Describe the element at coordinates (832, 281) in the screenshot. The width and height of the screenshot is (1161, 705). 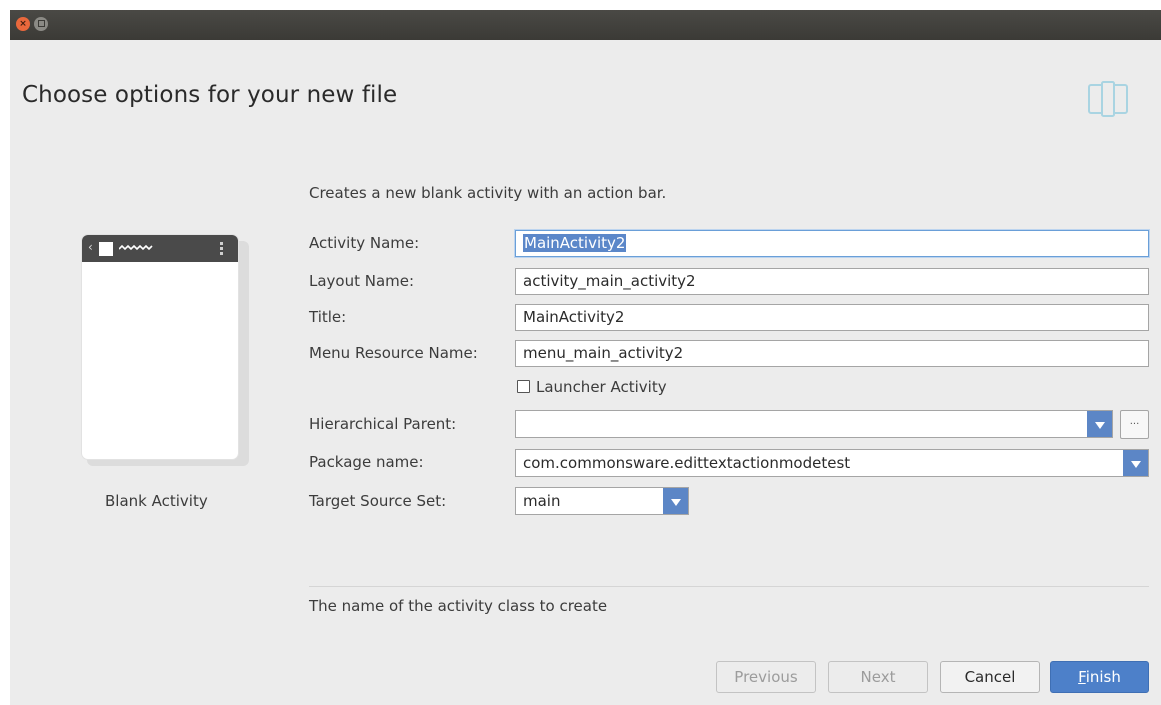
I see `layout-name-field: activity_main_activity2` at that location.